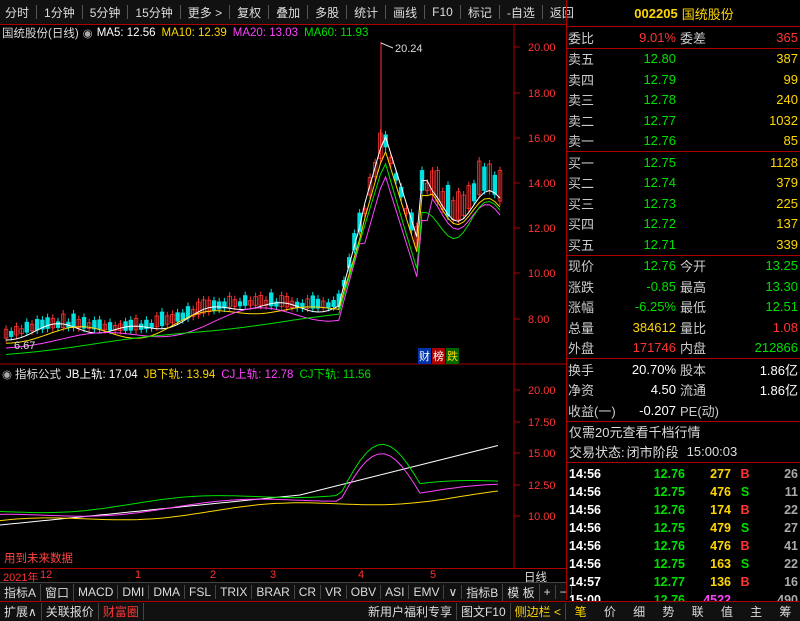  Describe the element at coordinates (364, 592) in the screenshot. I see `indicator-tab: OBV` at that location.